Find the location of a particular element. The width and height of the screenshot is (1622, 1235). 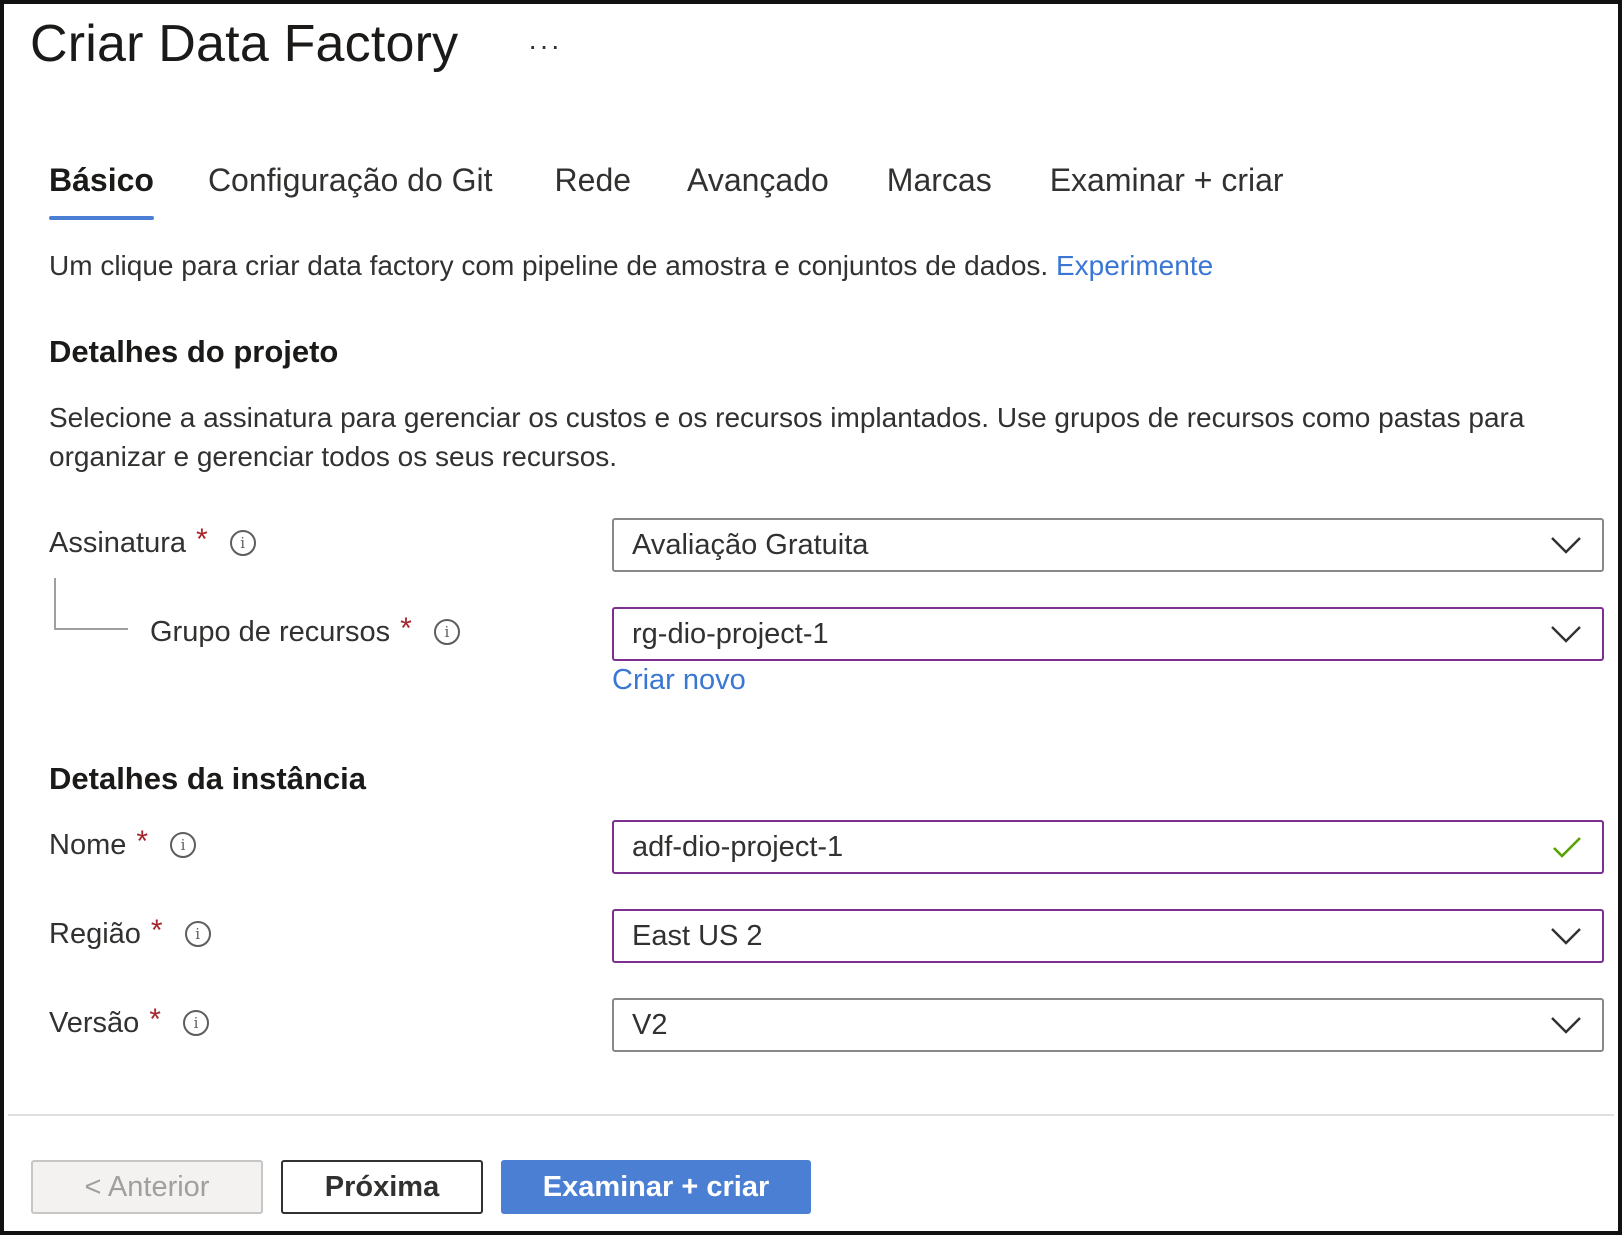

tab-configuracao-git: Configuração do Git is located at coordinates (350, 187).